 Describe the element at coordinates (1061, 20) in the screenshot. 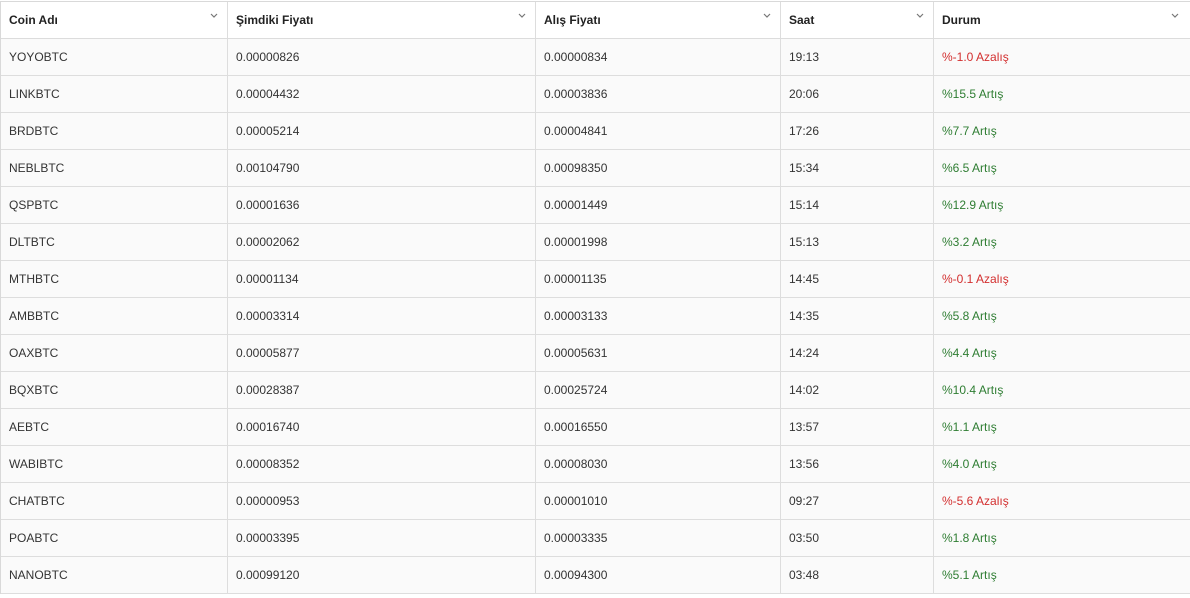

I see `column-header-status: Durum` at that location.